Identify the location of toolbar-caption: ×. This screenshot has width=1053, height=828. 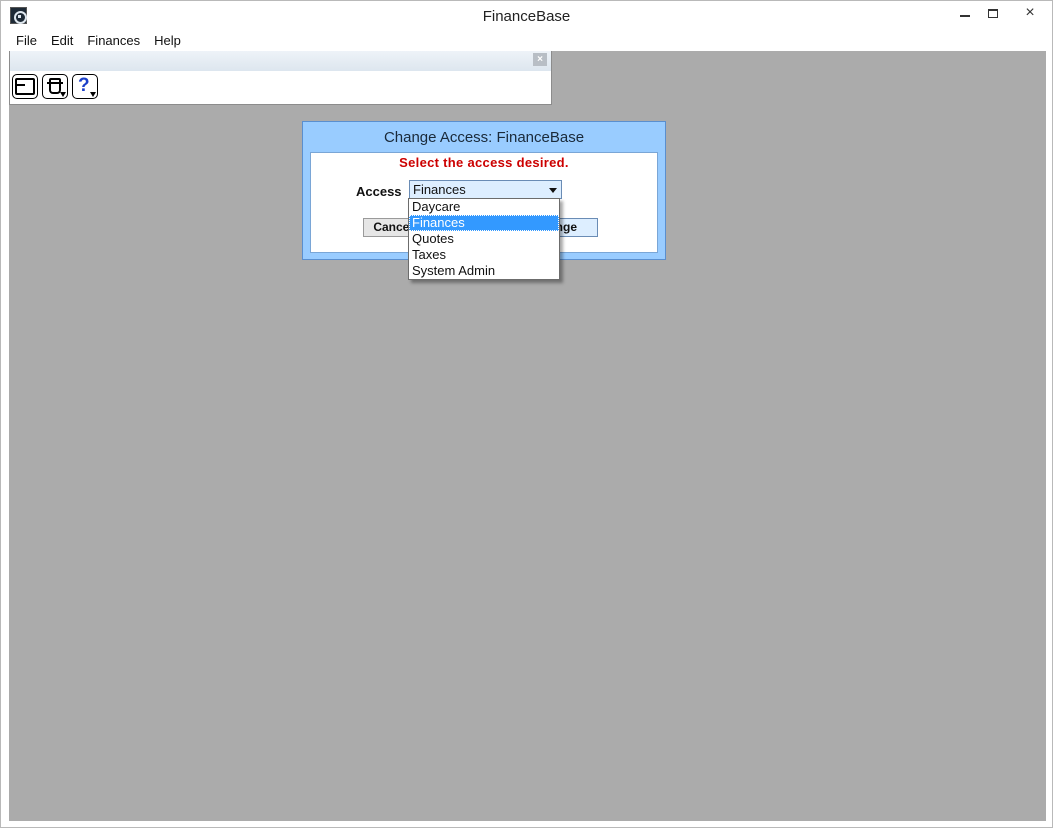
(280, 61).